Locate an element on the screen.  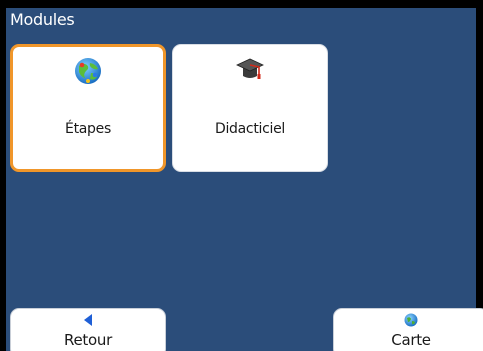
module-label-etapes: Étapes is located at coordinates (88, 129).